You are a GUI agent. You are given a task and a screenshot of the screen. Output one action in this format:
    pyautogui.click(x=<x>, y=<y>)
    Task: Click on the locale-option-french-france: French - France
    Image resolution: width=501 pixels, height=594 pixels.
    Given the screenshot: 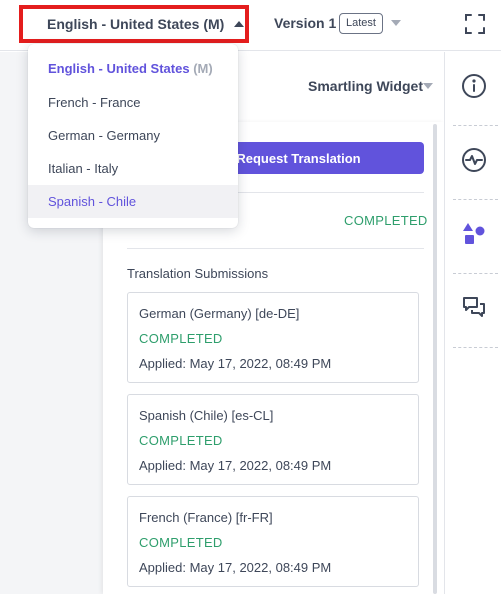 What is the action you would take?
    pyautogui.click(x=133, y=102)
    